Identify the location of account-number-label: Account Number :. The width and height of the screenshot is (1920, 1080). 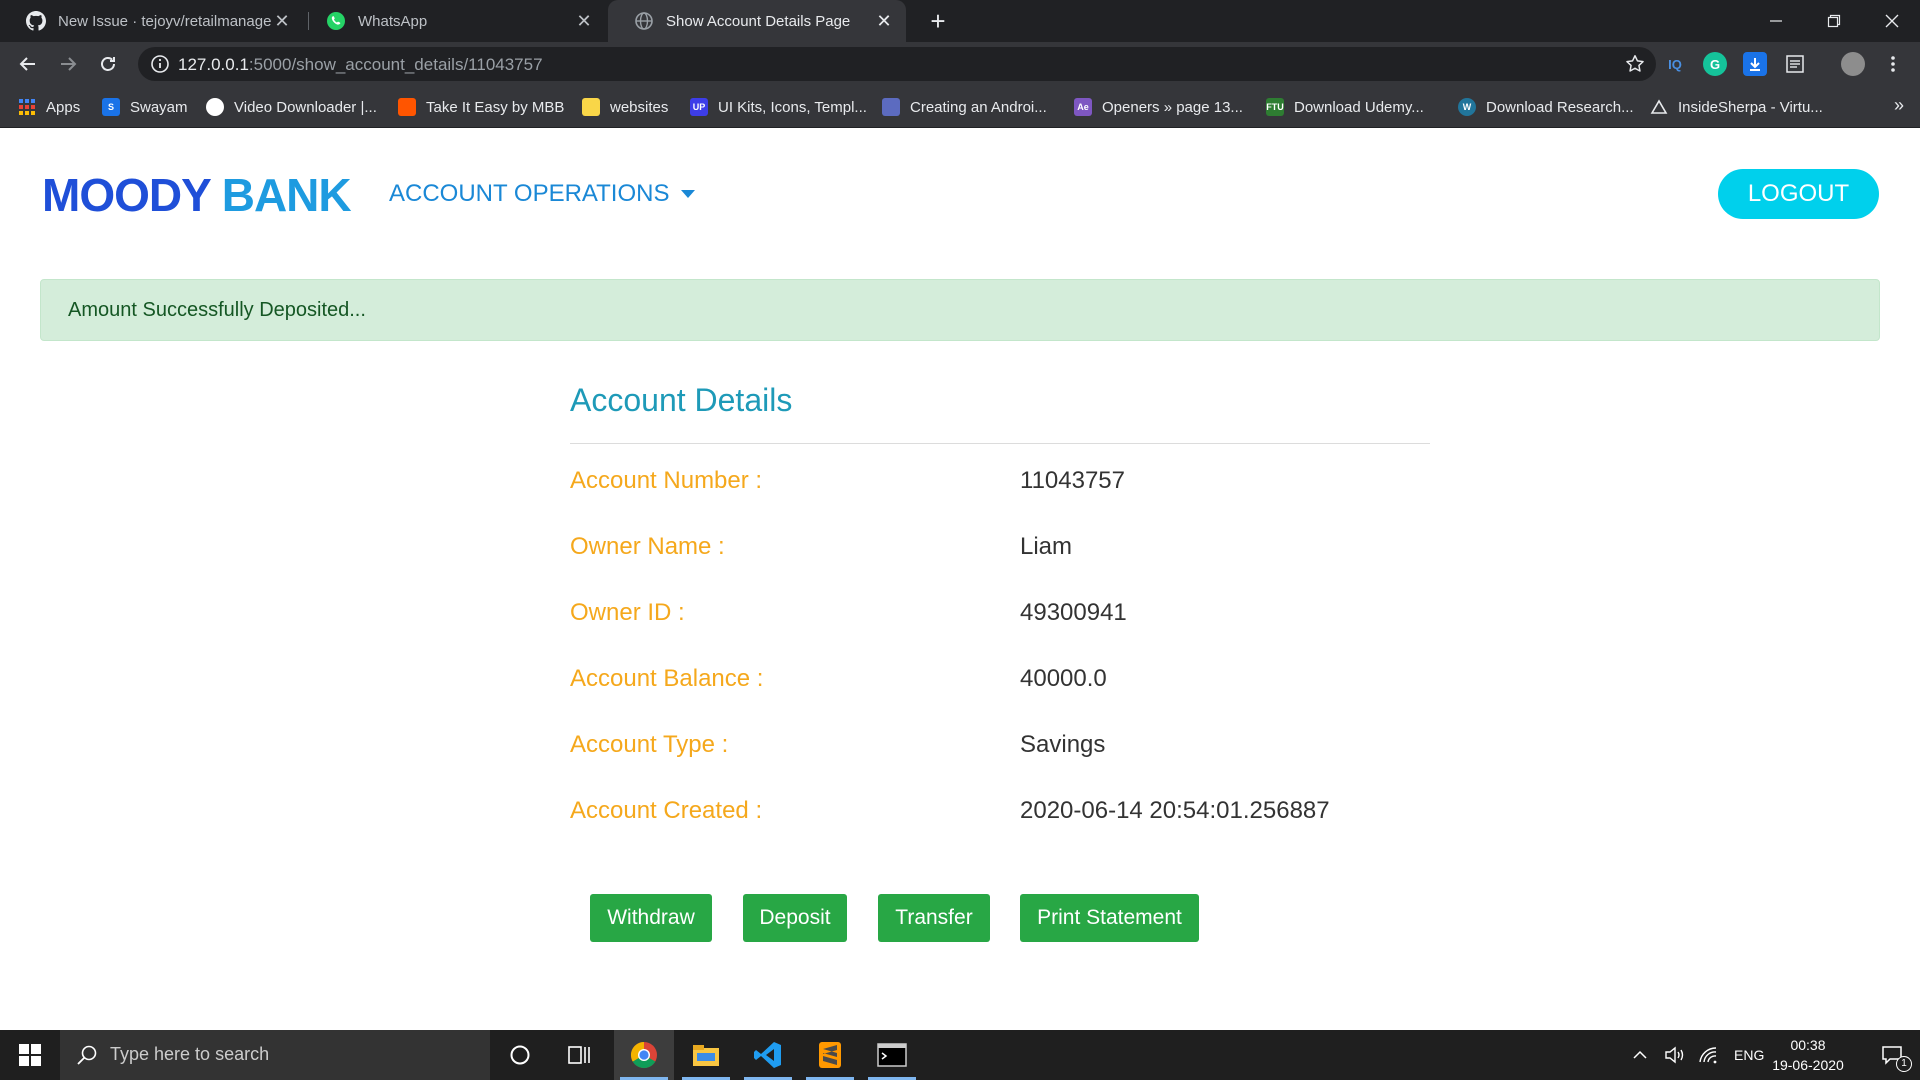
(666, 480).